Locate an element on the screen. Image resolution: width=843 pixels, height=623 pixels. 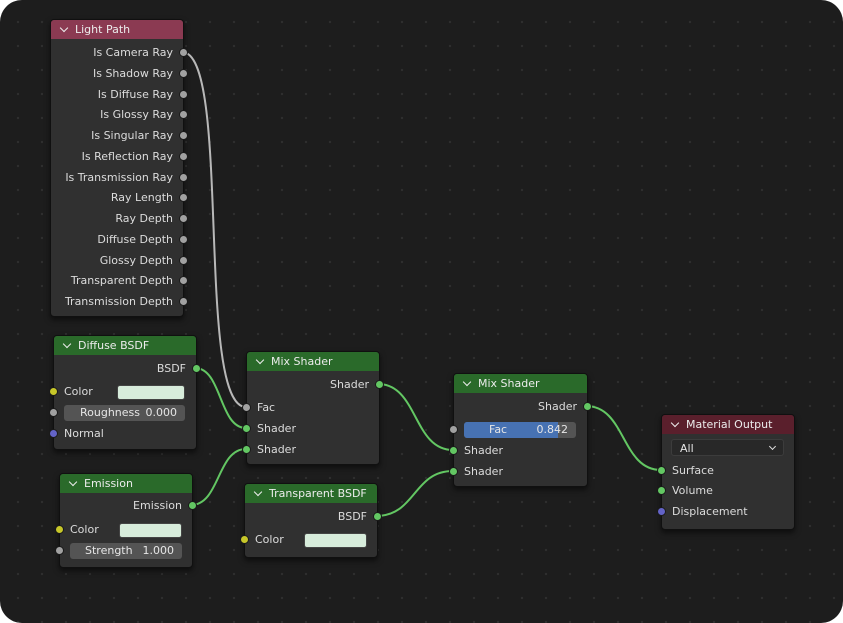
fac-input: Fac is located at coordinates (311, 408).